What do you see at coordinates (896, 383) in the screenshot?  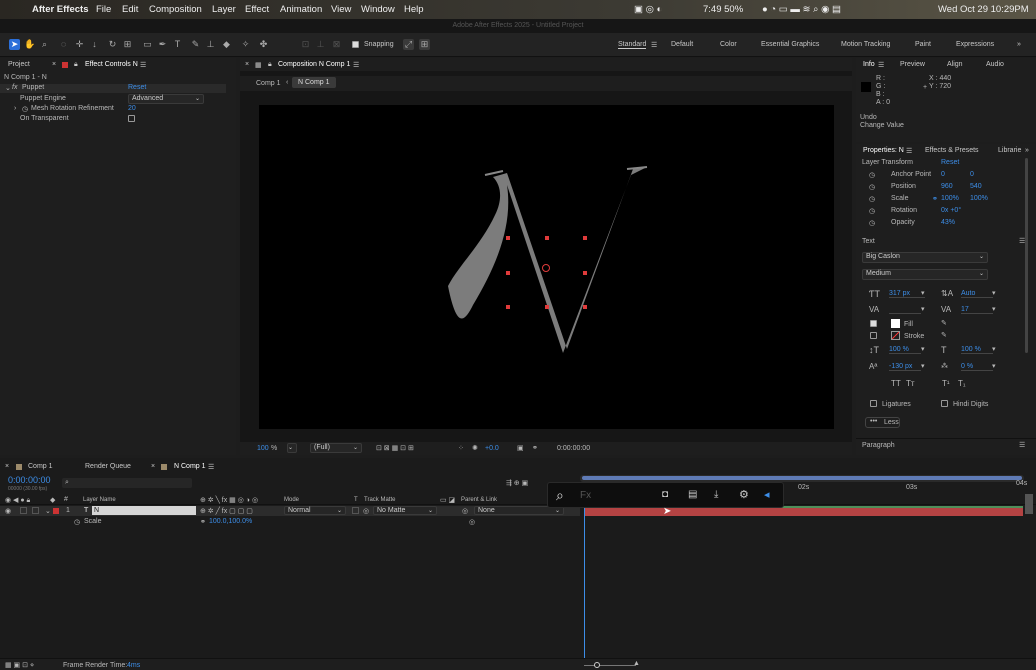 I see `all-caps-icon: TT` at bounding box center [896, 383].